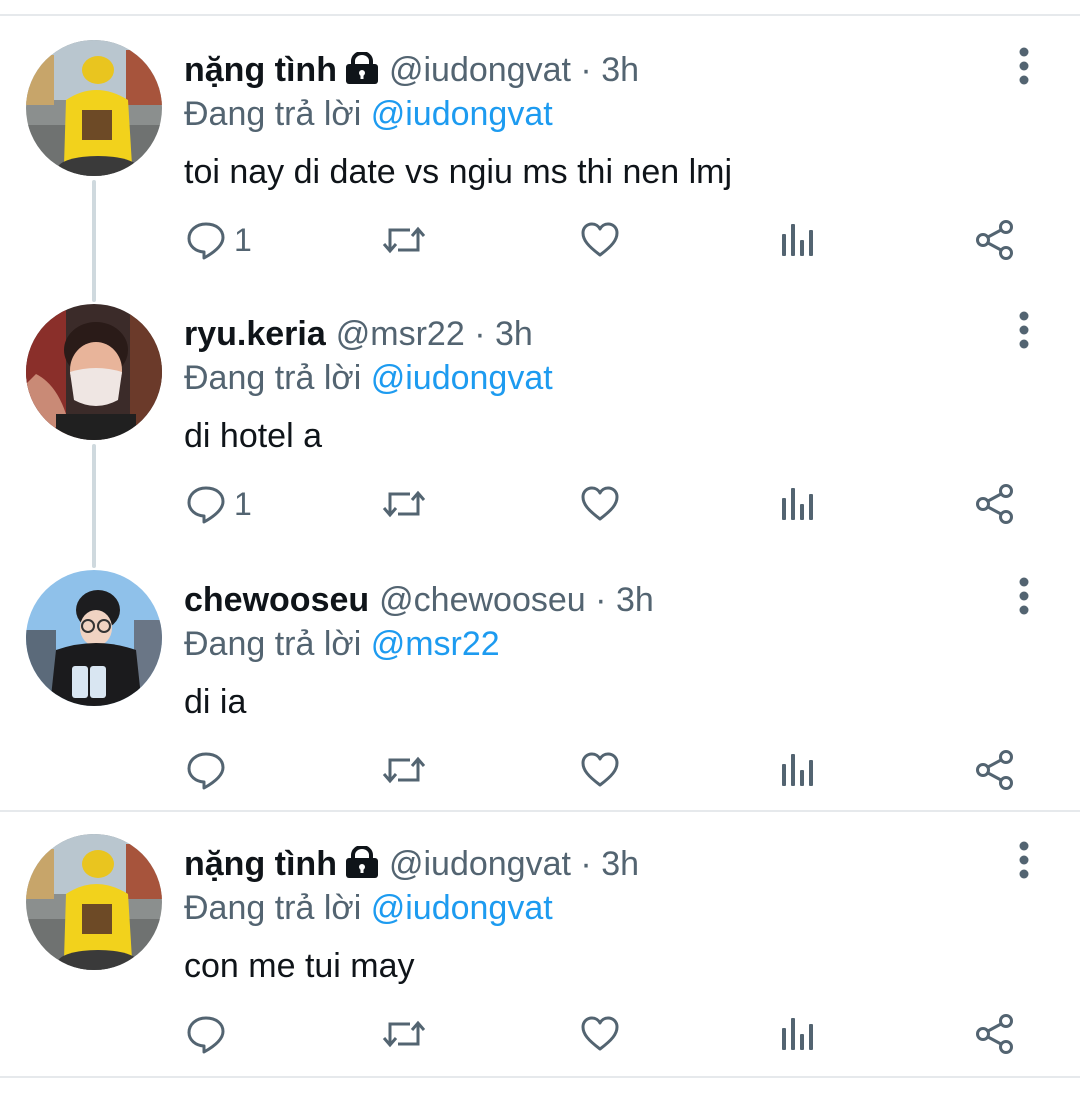 Image resolution: width=1080 pixels, height=1098 pixels. What do you see at coordinates (400, 334) in the screenshot?
I see `user-handle: @msr22` at bounding box center [400, 334].